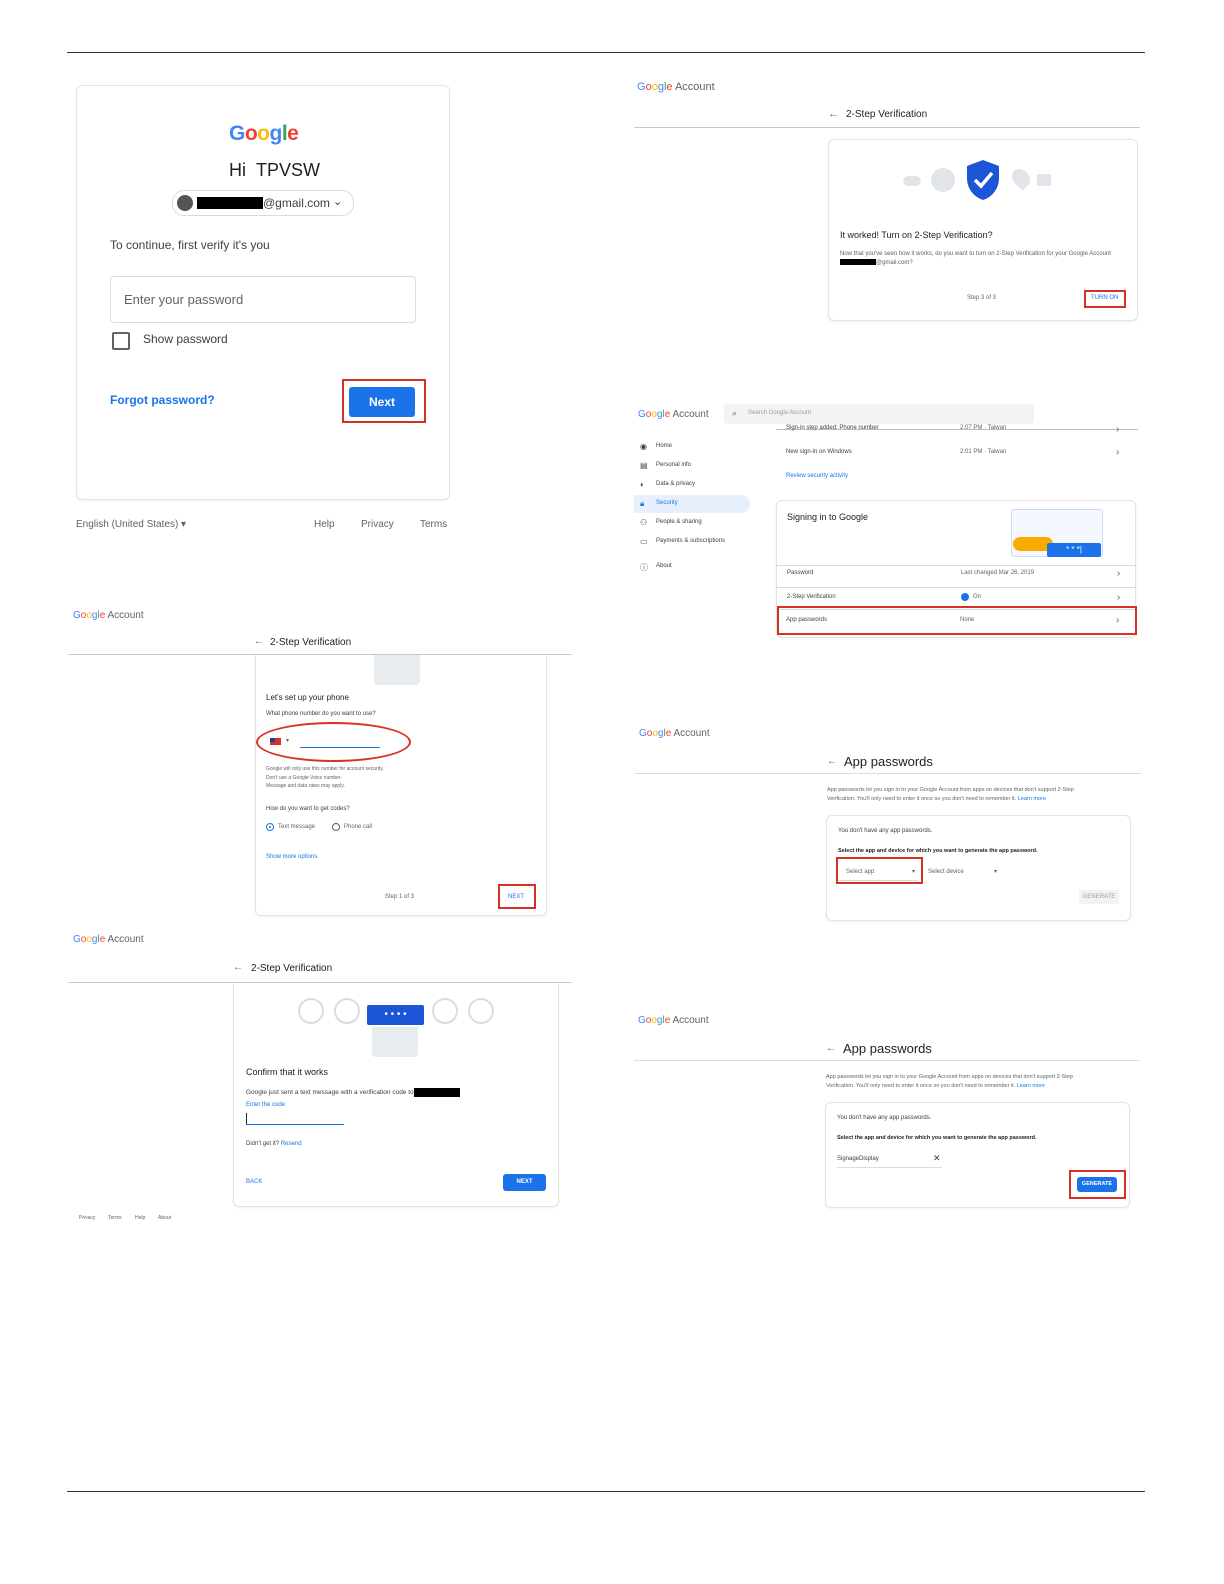  Describe the element at coordinates (185, 339) in the screenshot. I see `show-password-label: Show password` at that location.